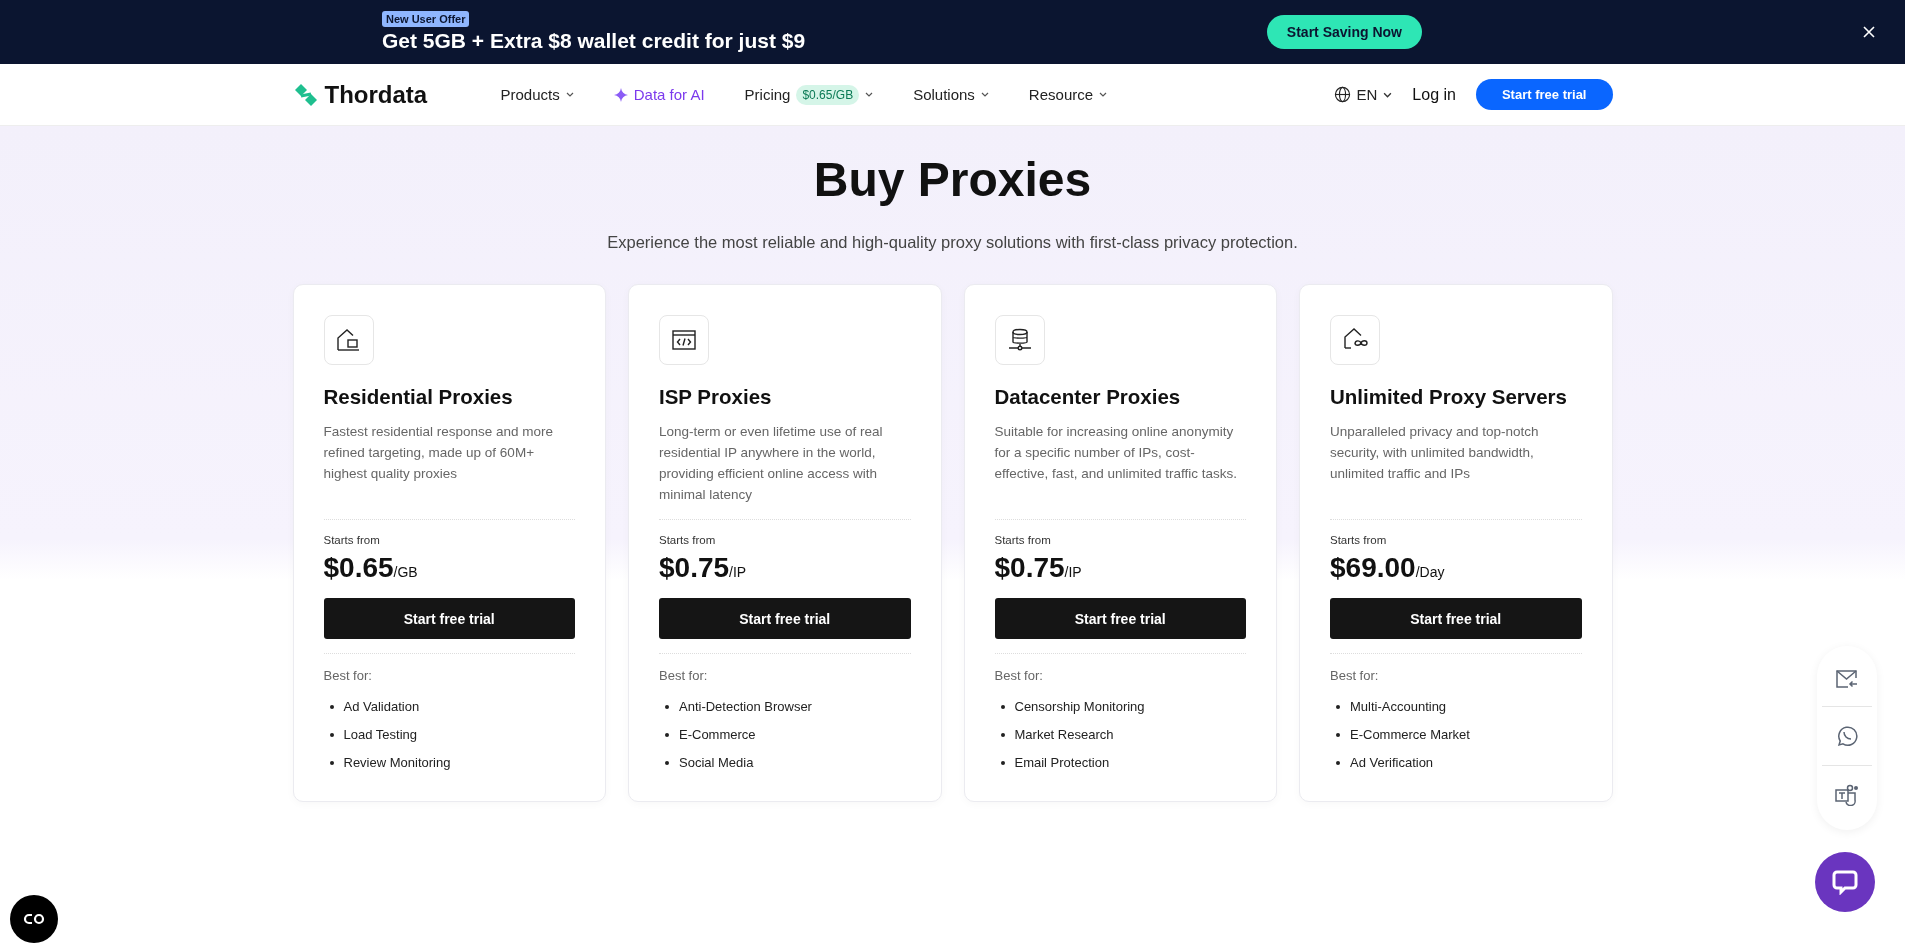 The width and height of the screenshot is (1905, 950). Describe the element at coordinates (1434, 94) in the screenshot. I see `login-link: Log in` at that location.